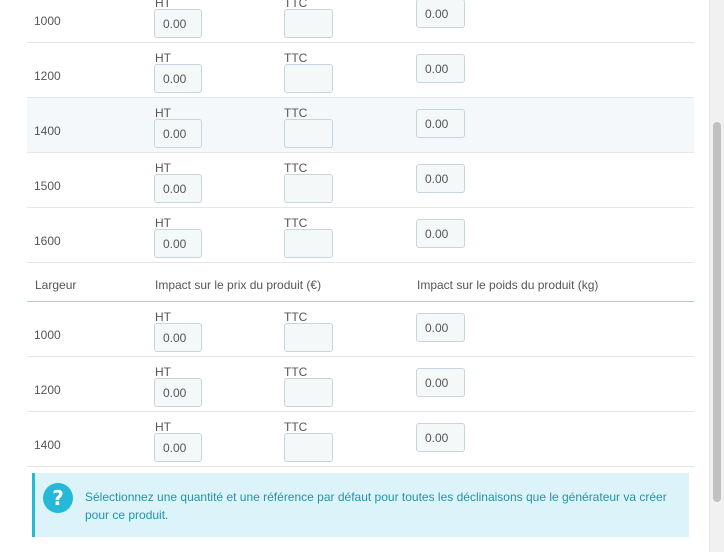  I want to click on attribute-value: 1600, so click(47, 241).